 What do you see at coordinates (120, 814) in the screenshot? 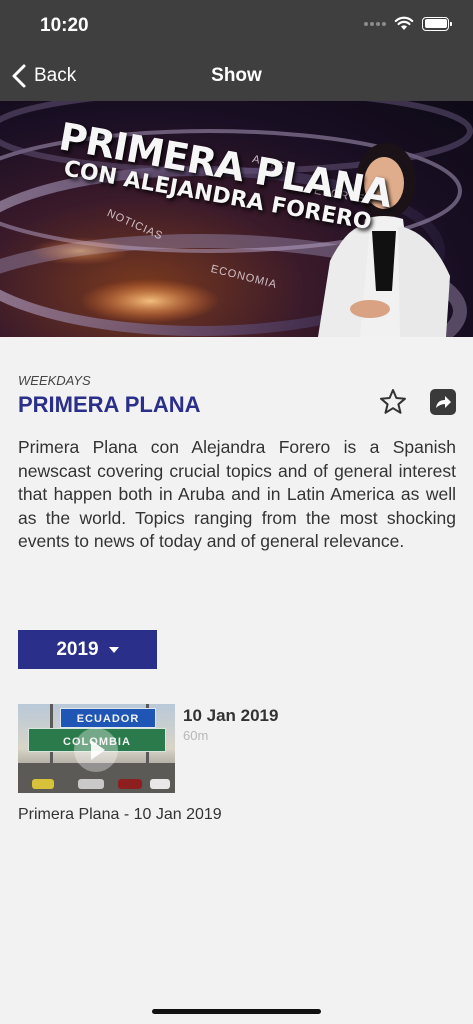
I see `episode-caption: Primera Plana - 10 Jan 2019` at bounding box center [120, 814].